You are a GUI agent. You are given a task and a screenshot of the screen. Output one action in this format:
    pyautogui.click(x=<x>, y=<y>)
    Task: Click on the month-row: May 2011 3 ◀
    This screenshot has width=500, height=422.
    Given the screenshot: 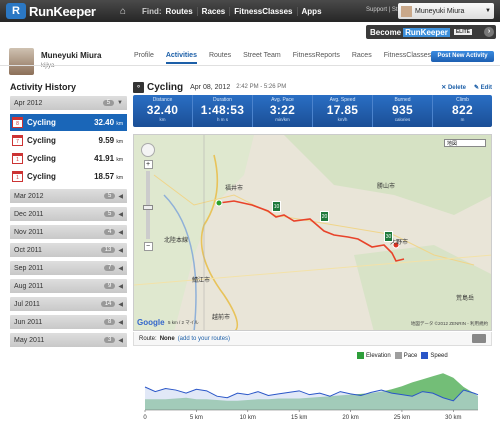 What is the action you would take?
    pyautogui.click(x=68, y=340)
    